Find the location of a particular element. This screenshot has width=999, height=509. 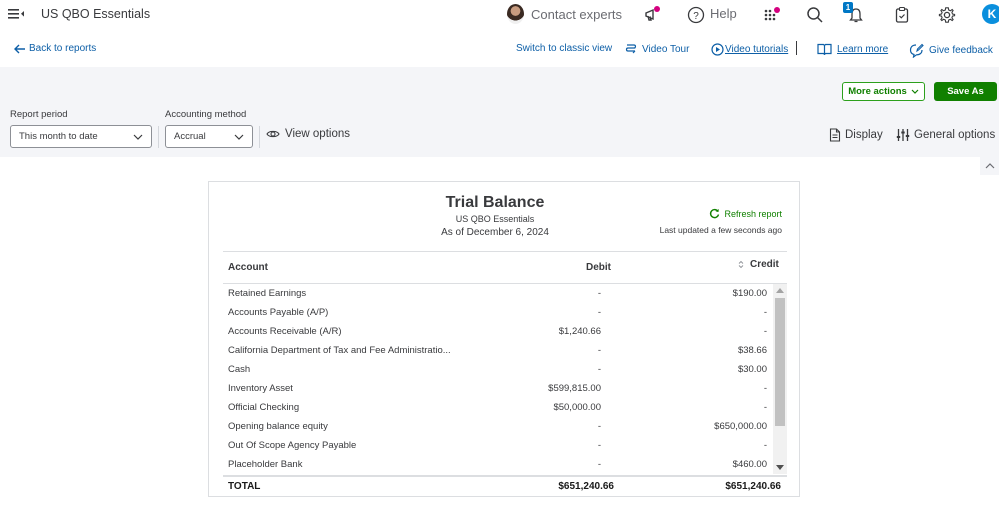

accounting-method-value: Accrual is located at coordinates (190, 136).